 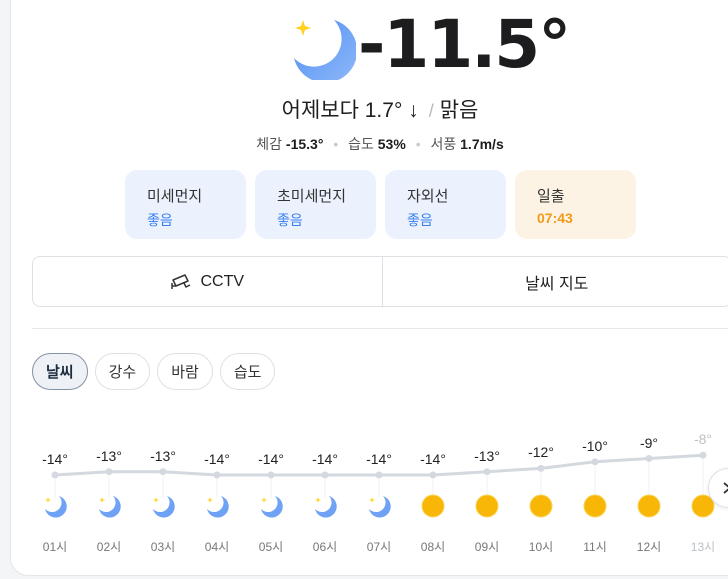 I want to click on weather-summary: 어제보다 1.7° ↓ / 맑음, so click(x=380, y=110).